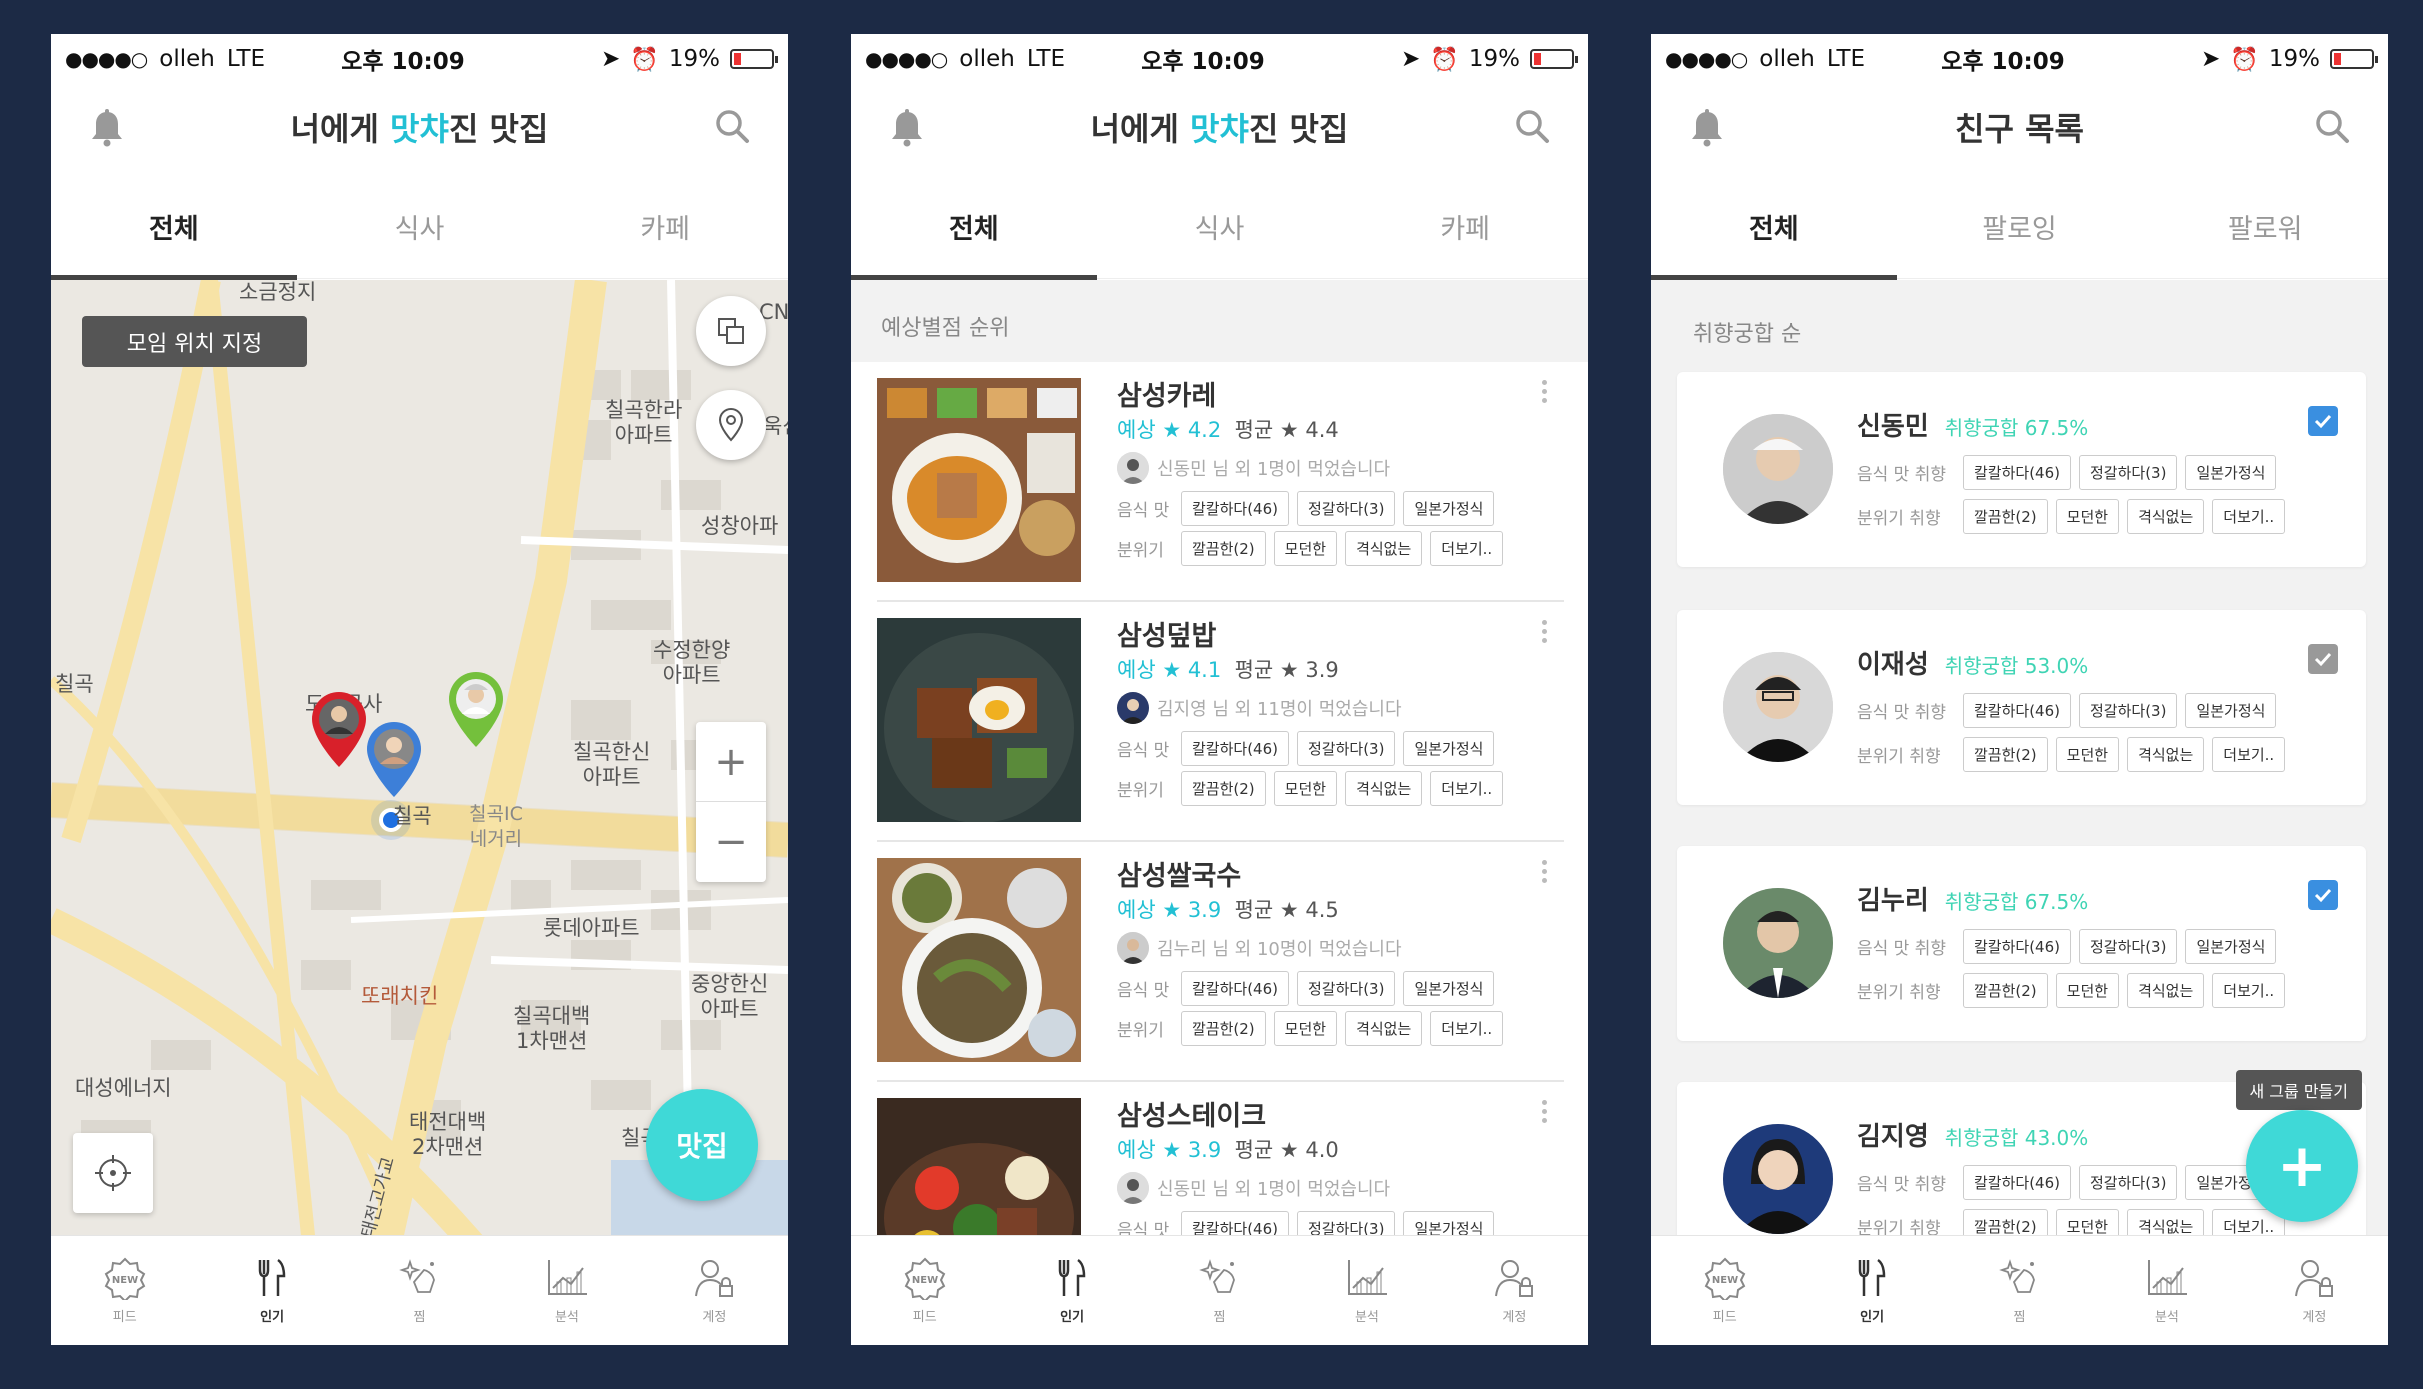 The height and width of the screenshot is (1389, 2423). Describe the element at coordinates (731, 842) in the screenshot. I see `zoom-out-button: −` at that location.